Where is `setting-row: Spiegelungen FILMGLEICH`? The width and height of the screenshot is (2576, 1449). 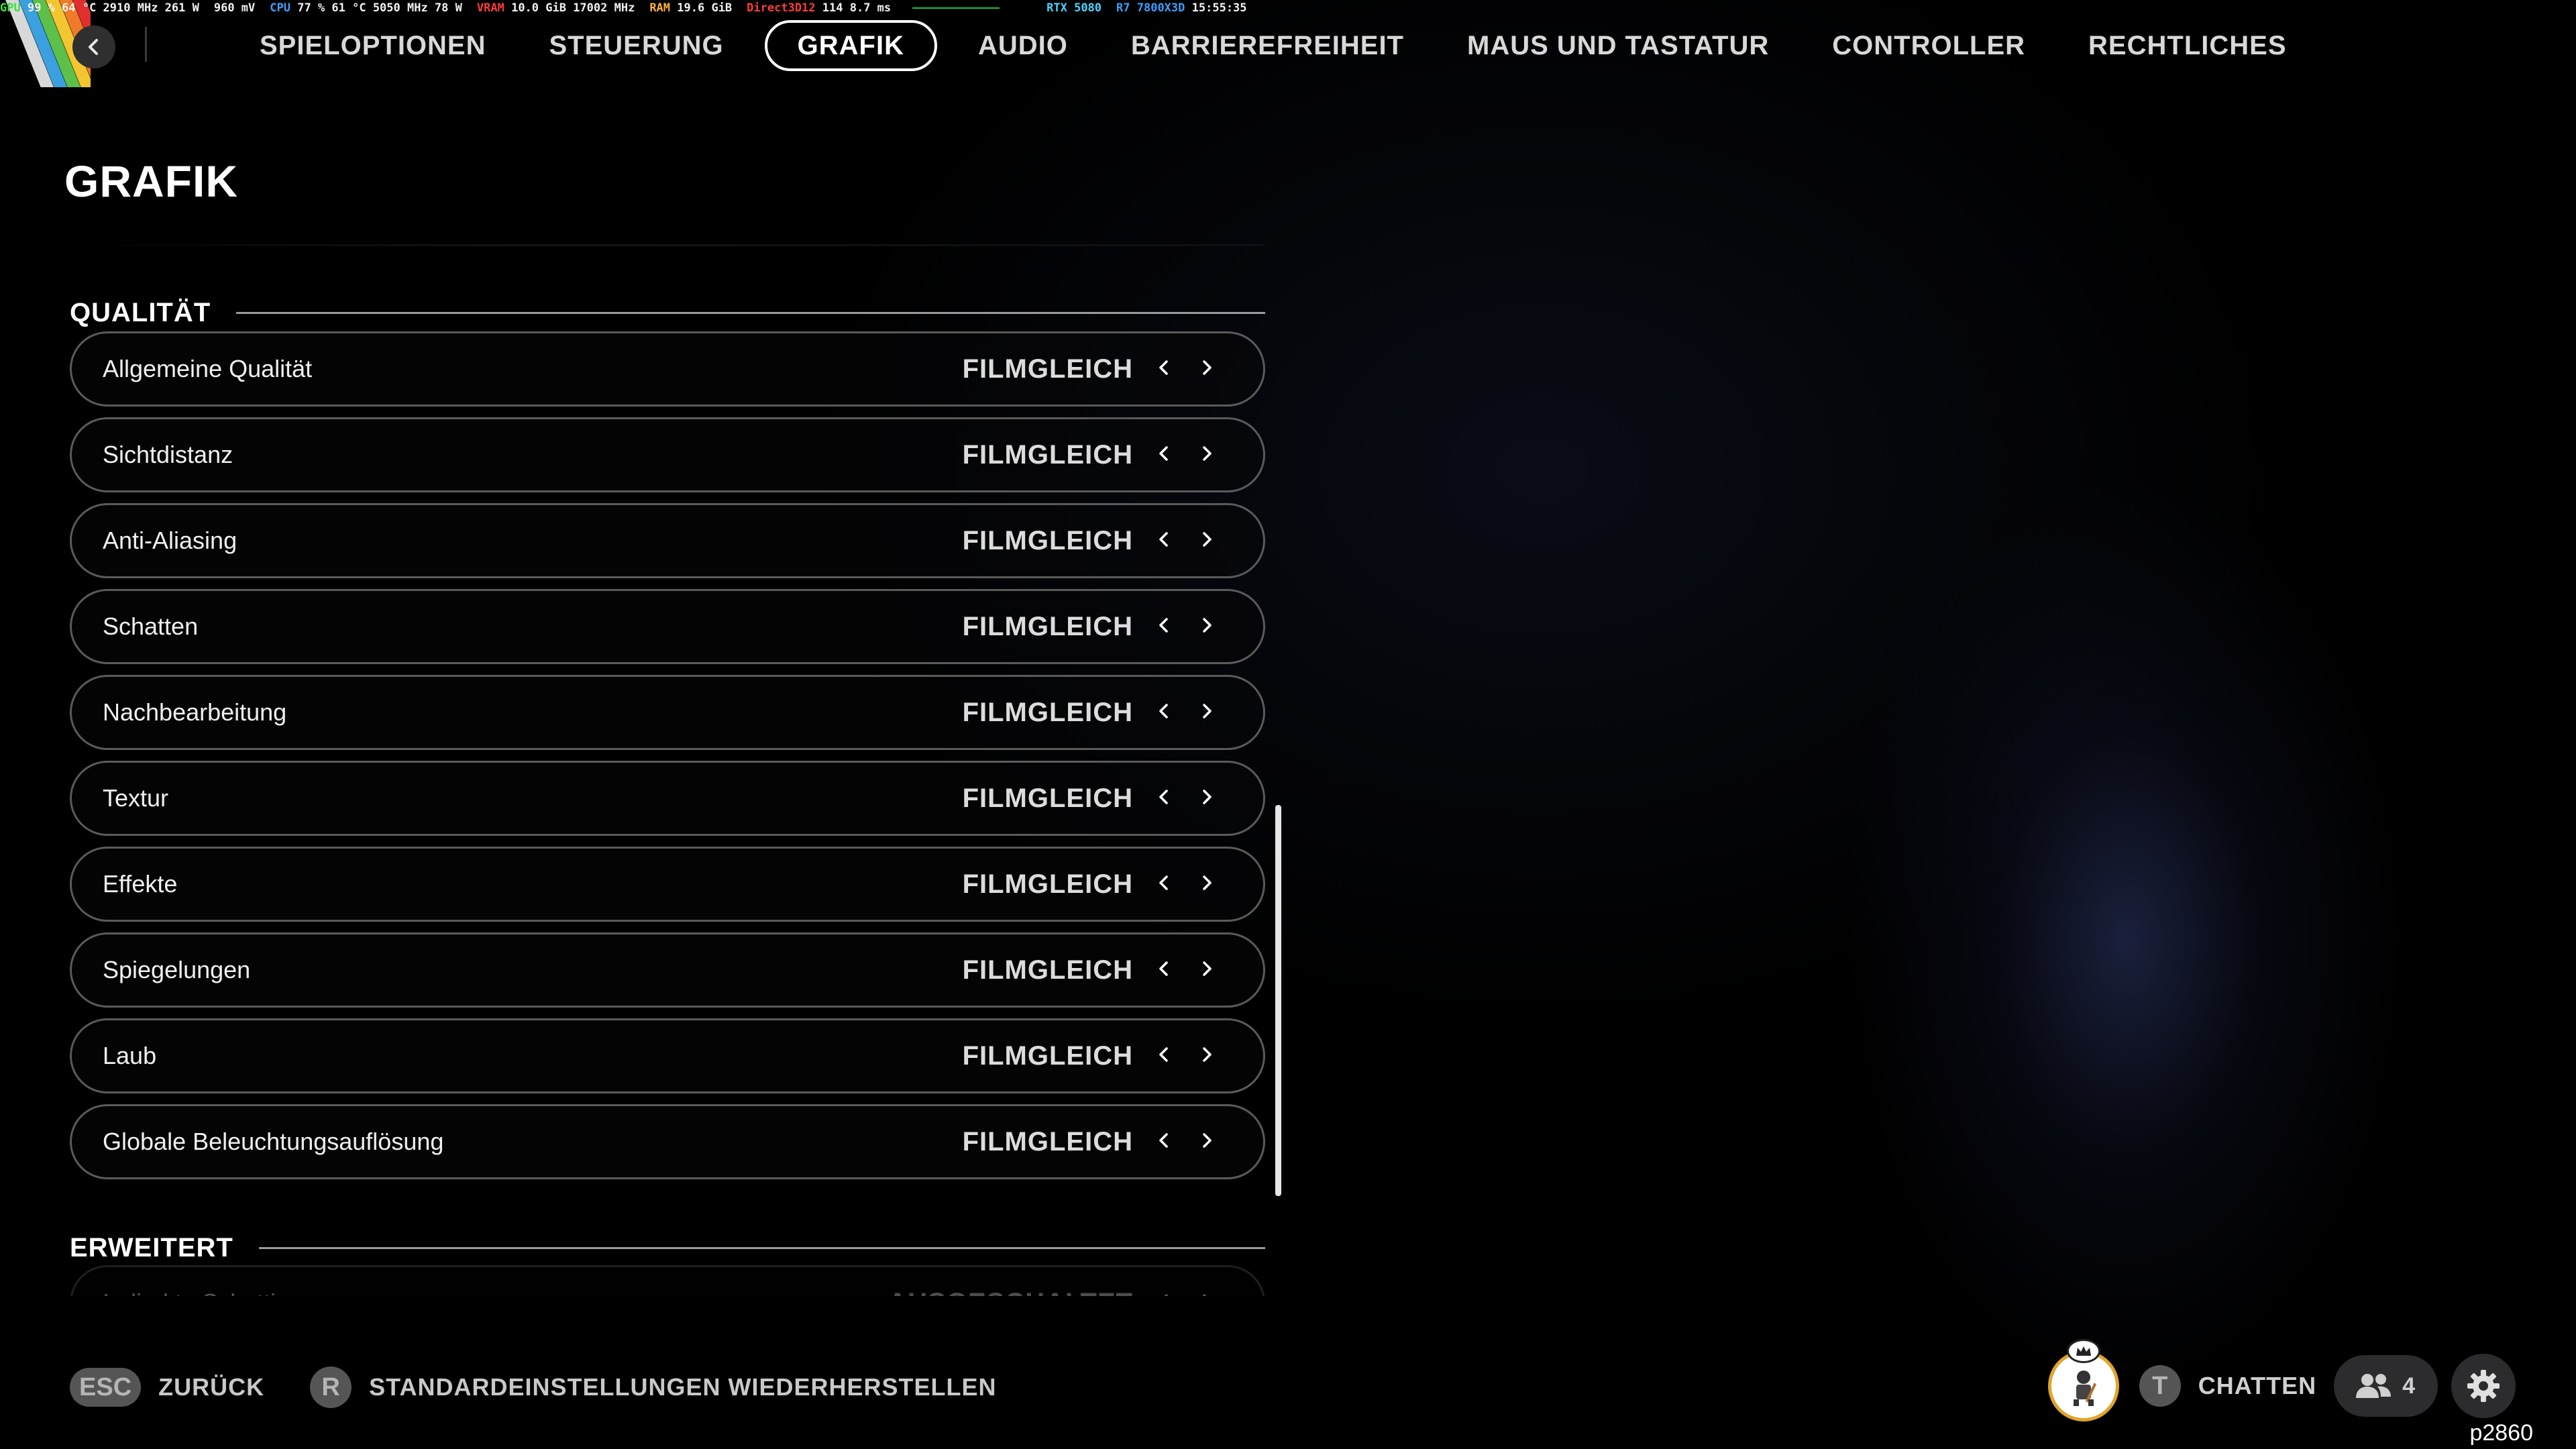
setting-row: Spiegelungen FILMGLEICH is located at coordinates (667, 970).